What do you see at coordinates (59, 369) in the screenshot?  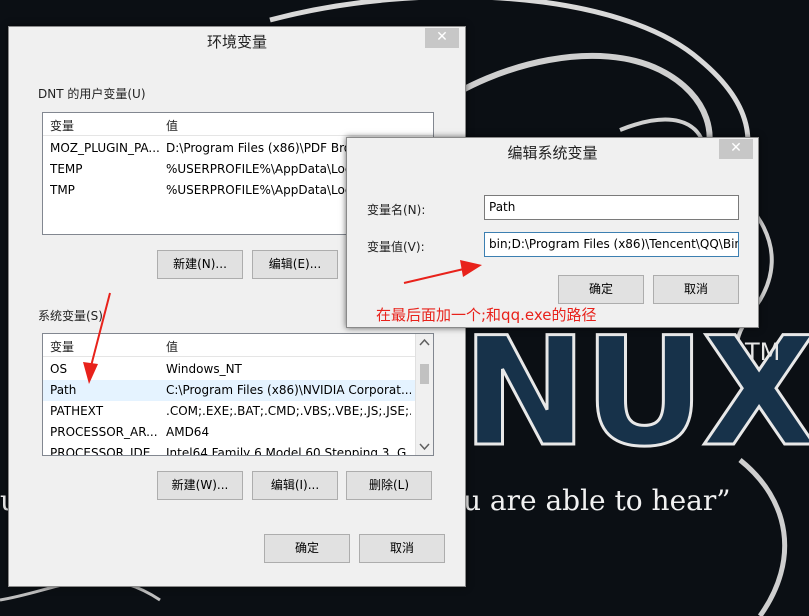 I see `system-var-name: OS` at bounding box center [59, 369].